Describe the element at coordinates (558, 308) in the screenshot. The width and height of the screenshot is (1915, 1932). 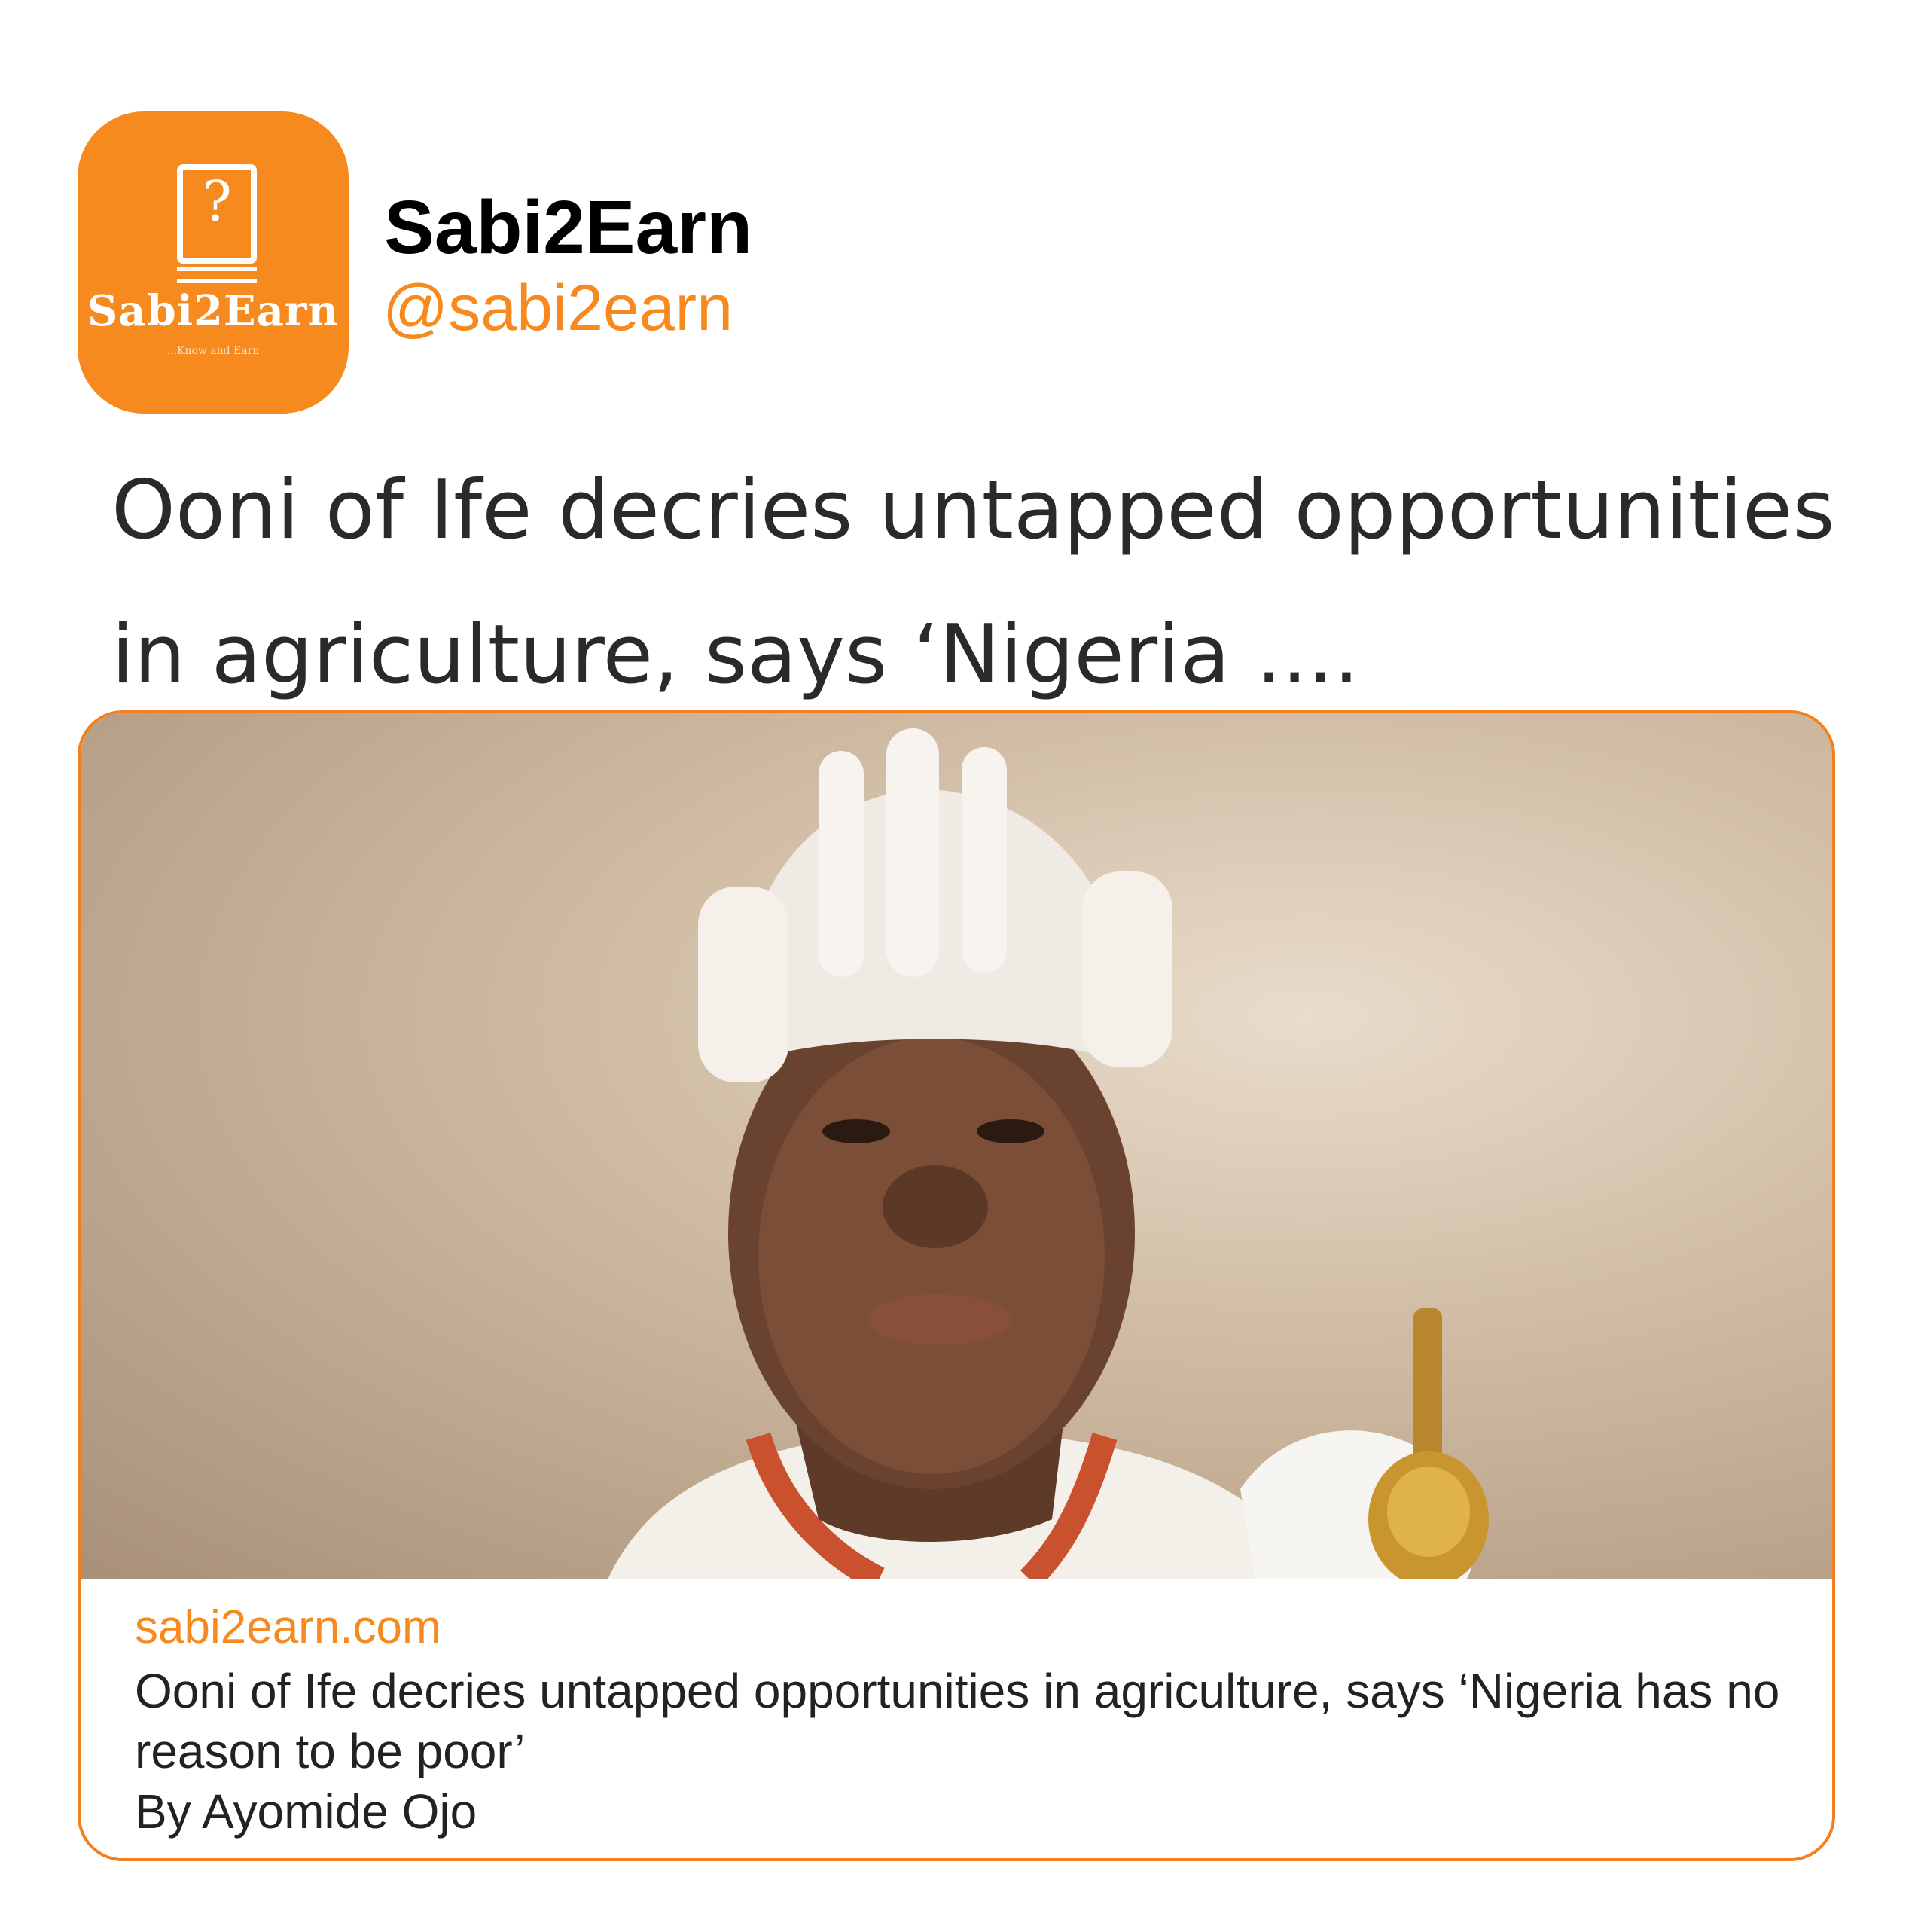
I see `profile-handle: @sabi2earn` at that location.